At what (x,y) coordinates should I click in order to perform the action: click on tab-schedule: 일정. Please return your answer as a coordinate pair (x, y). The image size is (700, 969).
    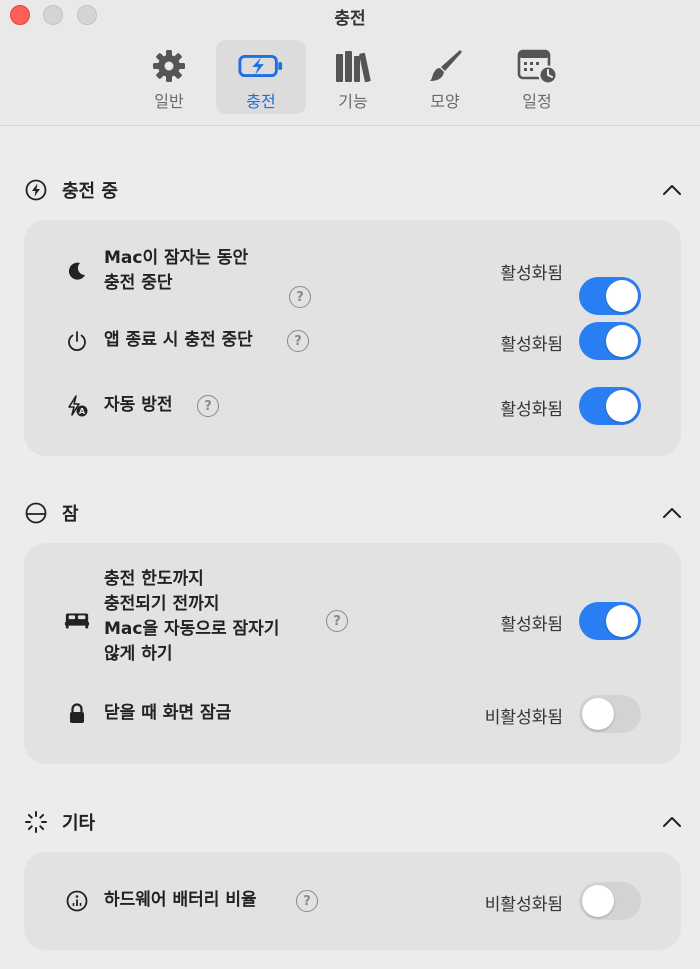
    Looking at the image, I should click on (537, 77).